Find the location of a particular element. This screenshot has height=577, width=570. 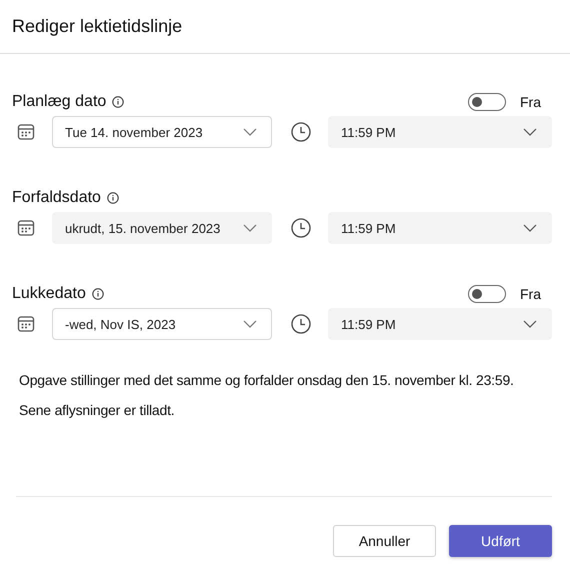

field-label: Planlæg dato is located at coordinates (59, 102).